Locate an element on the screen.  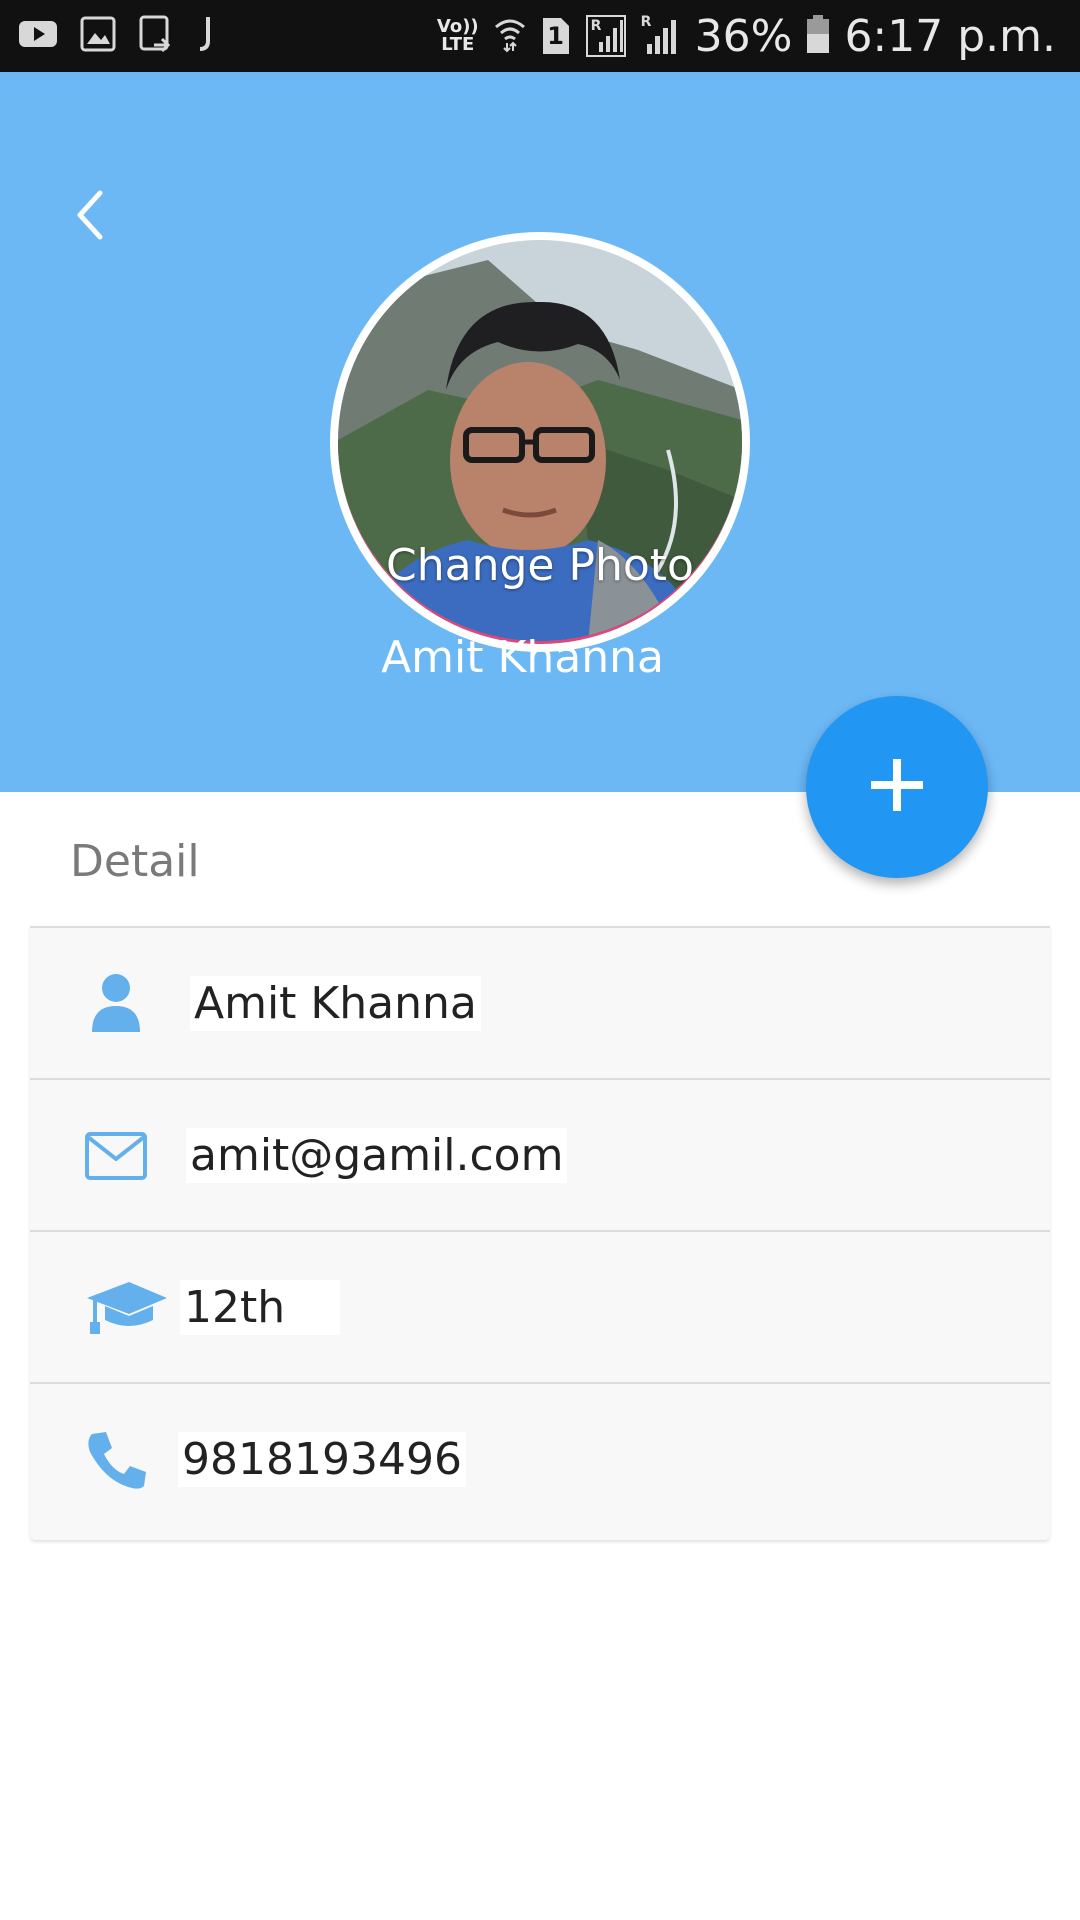
detail-row-name: Amit Khanna is located at coordinates (540, 1004).